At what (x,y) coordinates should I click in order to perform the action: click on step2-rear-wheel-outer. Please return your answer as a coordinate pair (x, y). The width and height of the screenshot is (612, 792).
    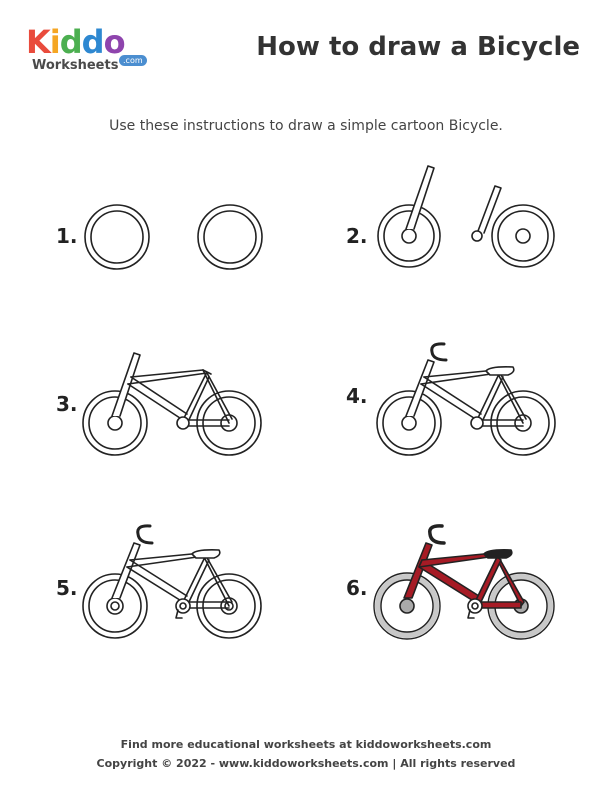
    Looking at the image, I should click on (523, 236).